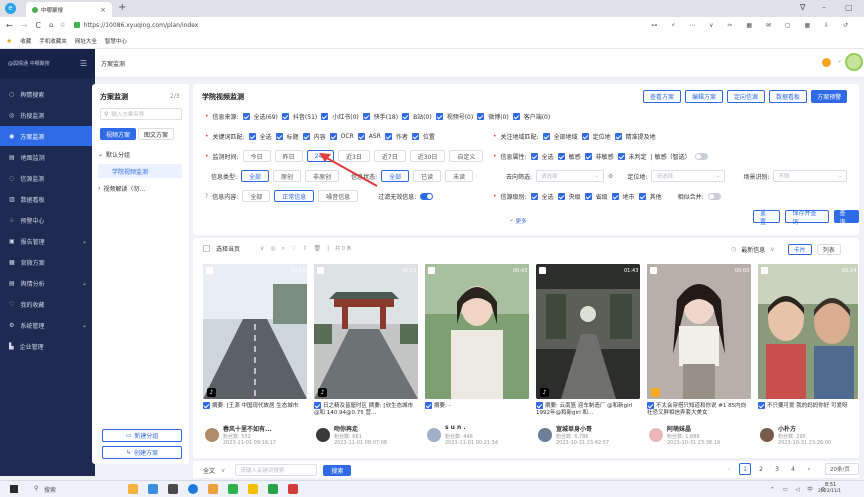 Image resolution: width=864 pixels, height=497 pixels. I want to click on new-plan-button: ↳ 创建方案, so click(142, 452).